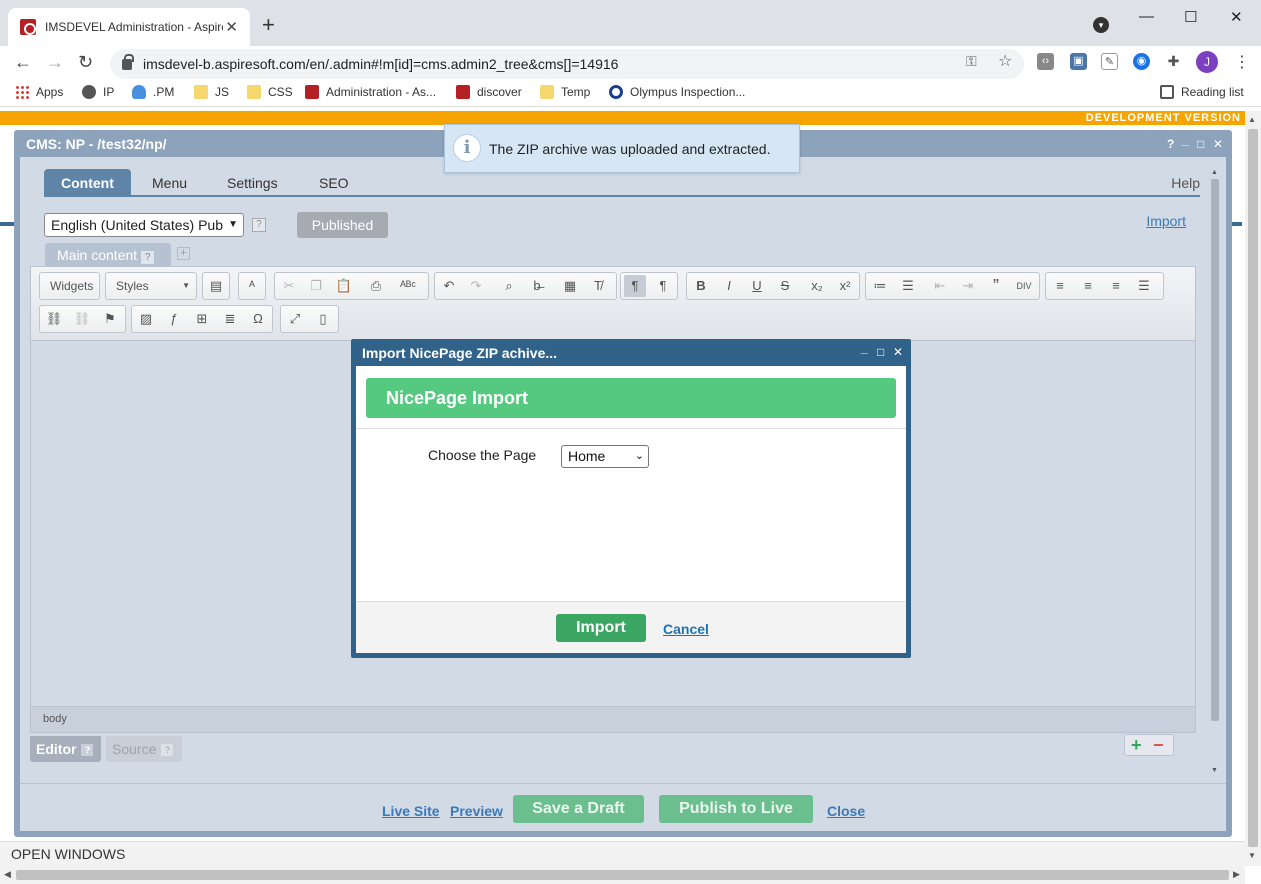 The image size is (1261, 884). What do you see at coordinates (845, 286) in the screenshot?
I see `superscript-icon: x²` at bounding box center [845, 286].